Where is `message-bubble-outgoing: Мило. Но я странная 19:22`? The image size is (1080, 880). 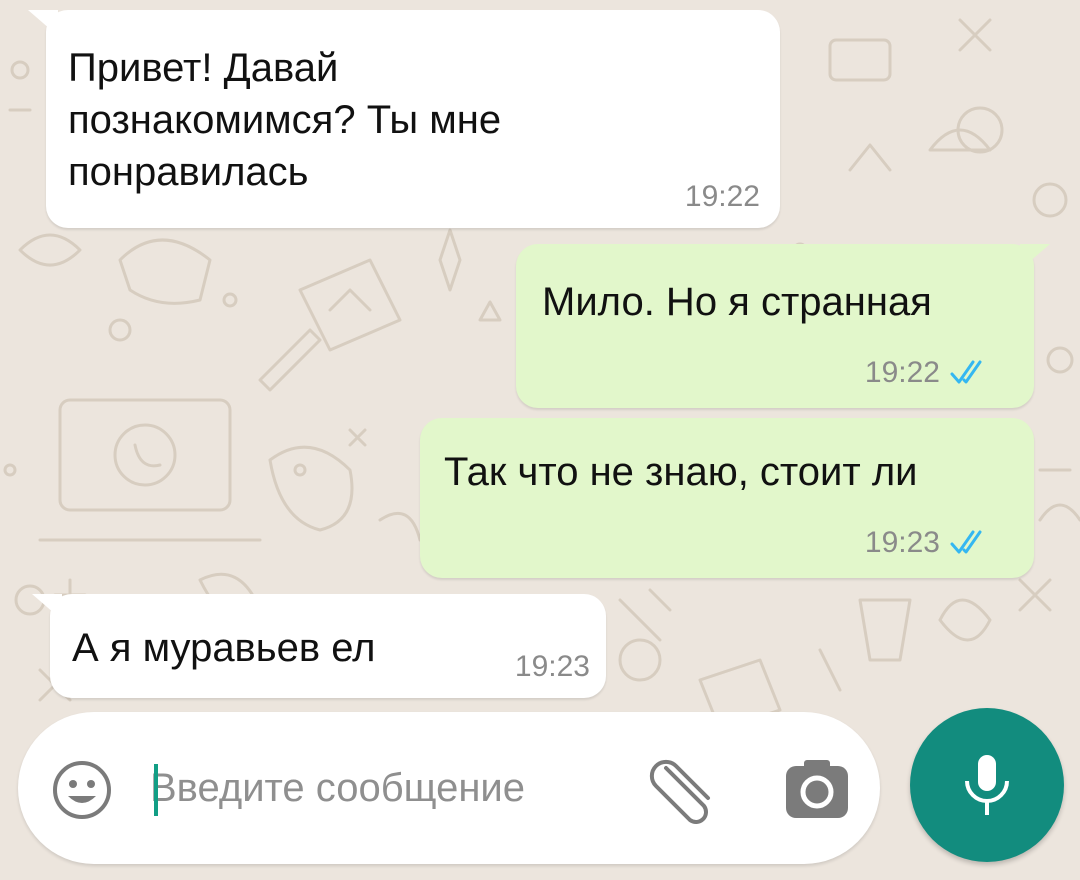 message-bubble-outgoing: Мило. Но я странная 19:22 is located at coordinates (775, 326).